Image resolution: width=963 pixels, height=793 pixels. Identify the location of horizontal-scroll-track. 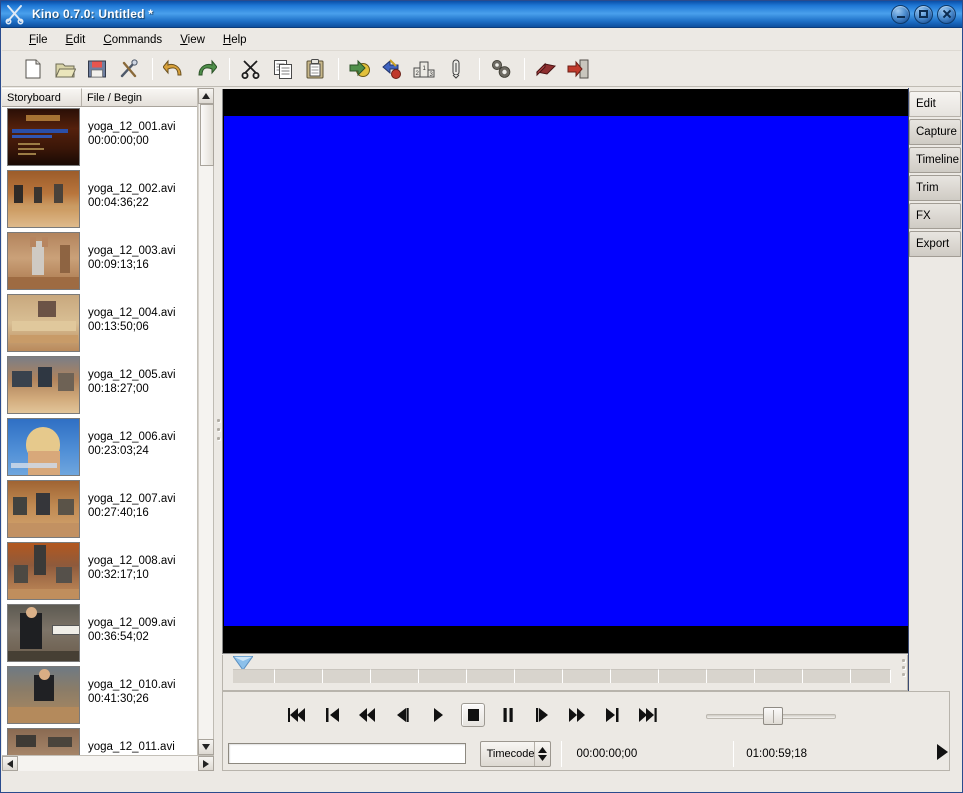
(108, 763).